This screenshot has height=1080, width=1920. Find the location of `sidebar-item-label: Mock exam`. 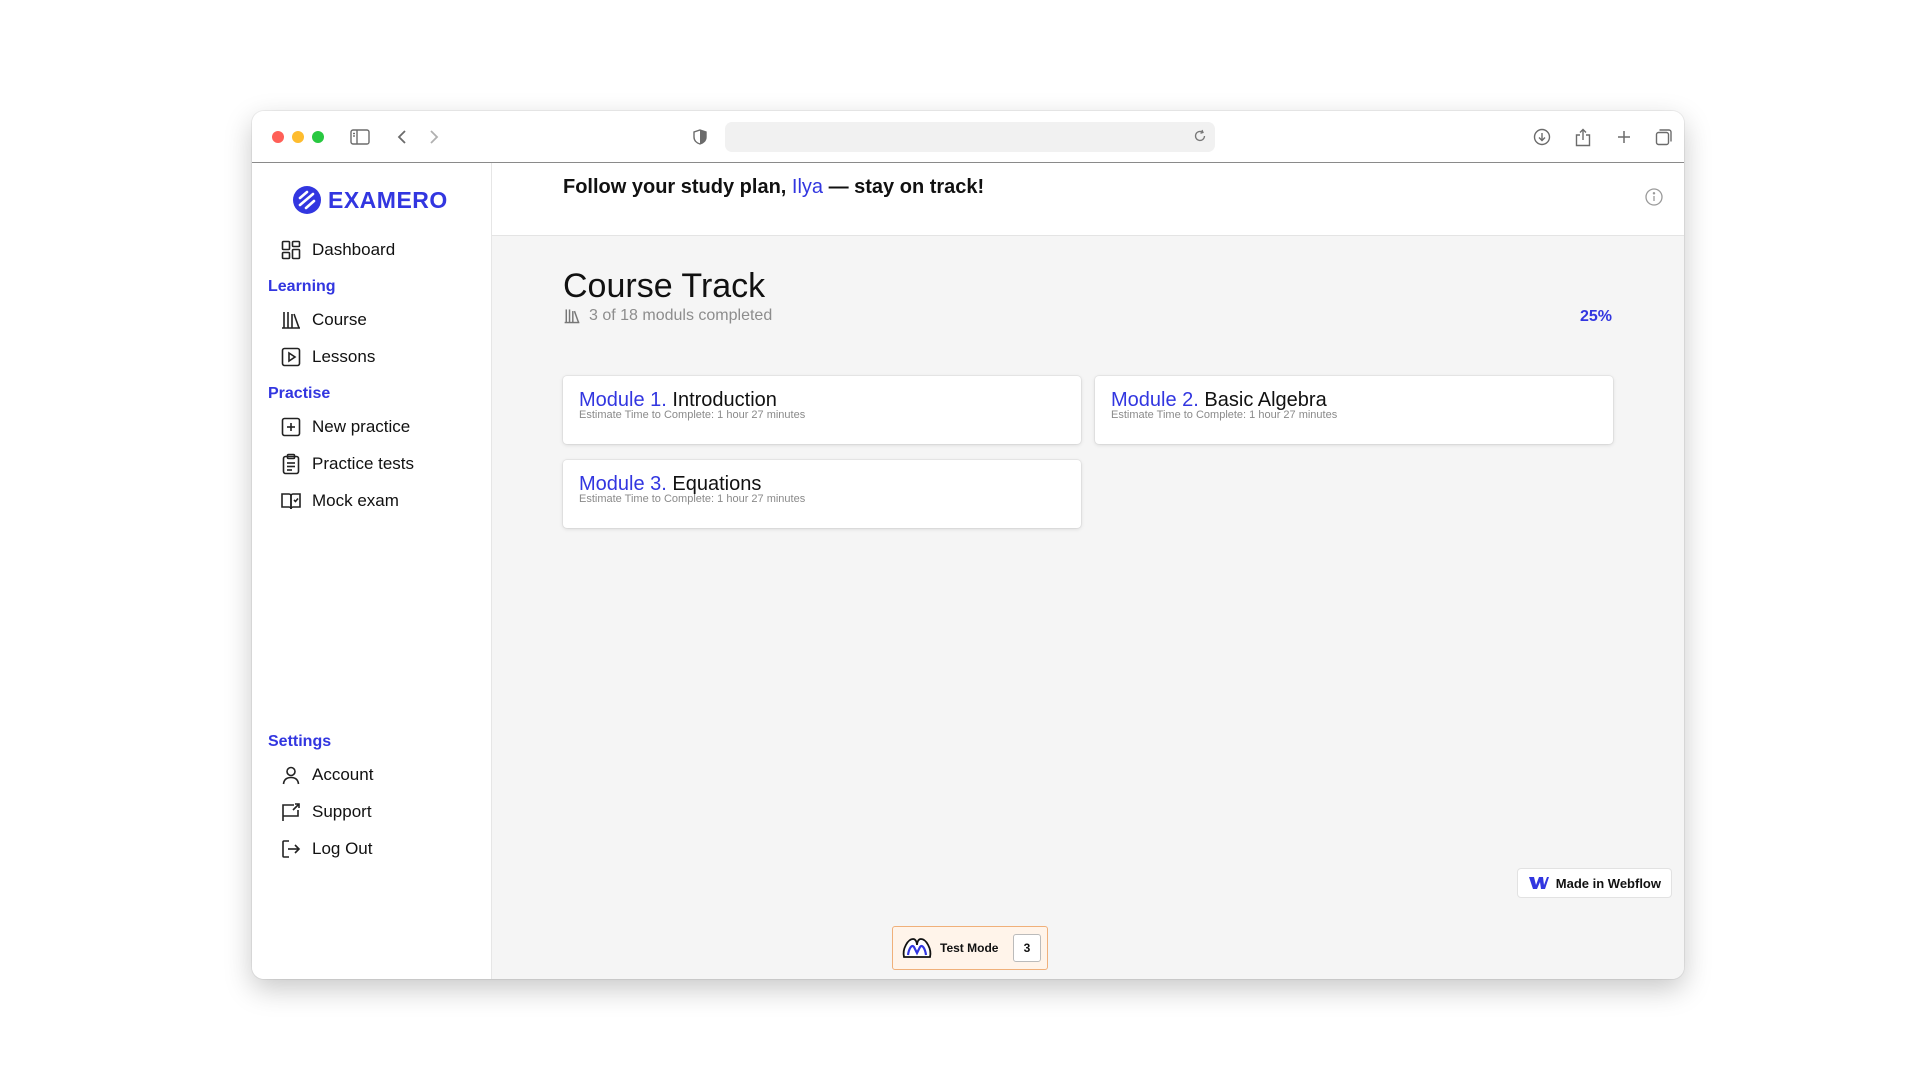

sidebar-item-label: Mock exam is located at coordinates (355, 500).